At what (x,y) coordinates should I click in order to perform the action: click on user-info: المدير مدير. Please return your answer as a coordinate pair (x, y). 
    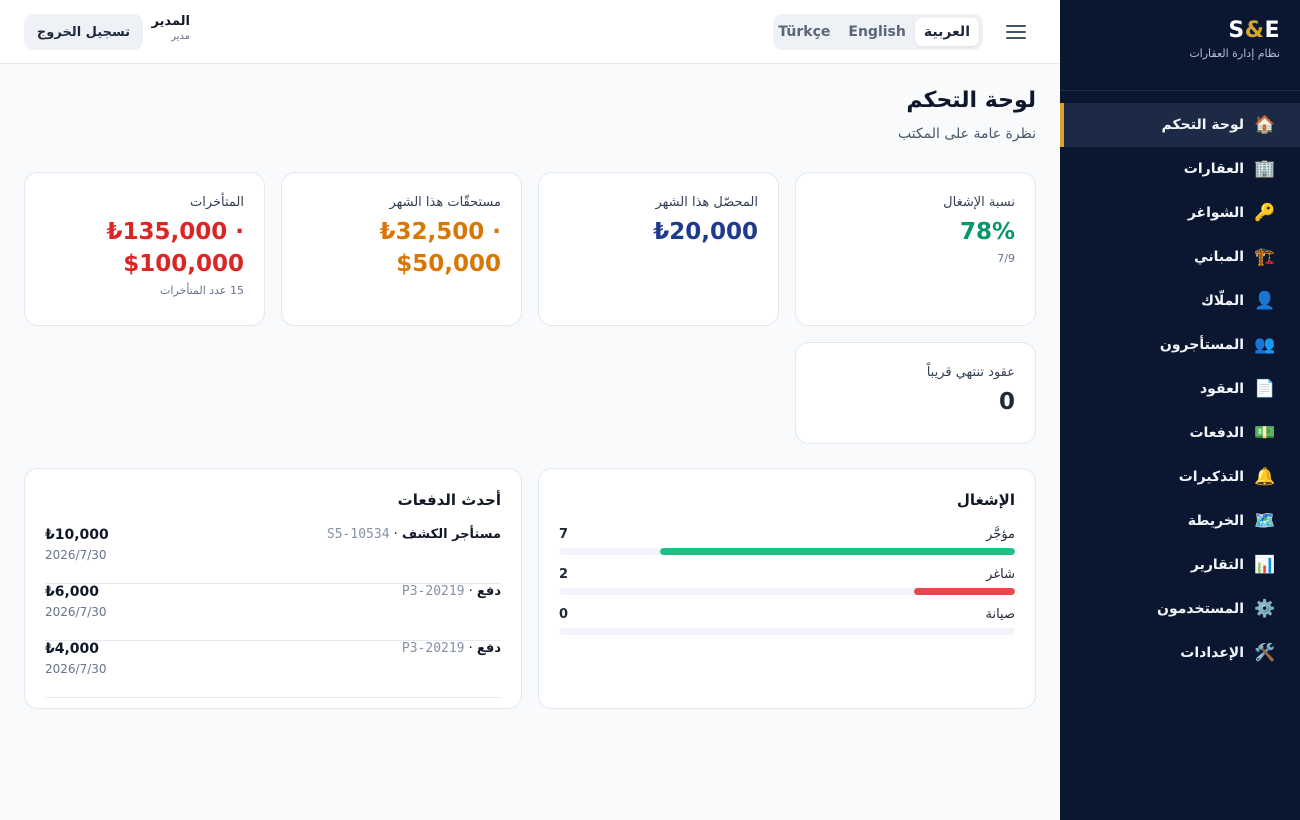
    Looking at the image, I should click on (170, 28).